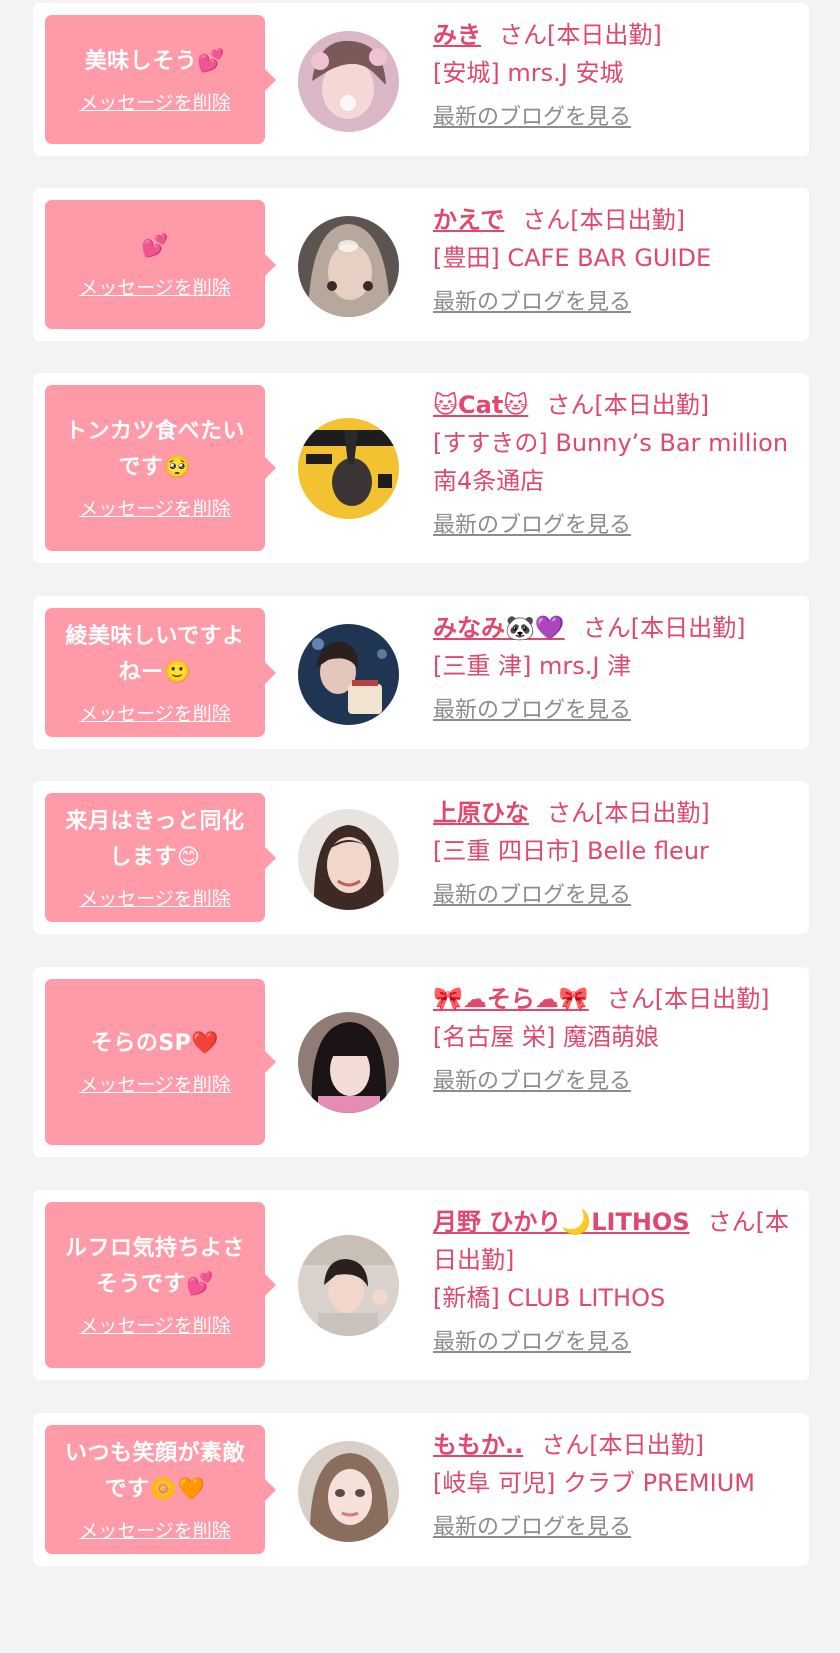 Image resolution: width=840 pixels, height=1653 pixels. What do you see at coordinates (154, 1266) in the screenshot?
I see `message-text: ルフロ気持ちよさそうです💕` at bounding box center [154, 1266].